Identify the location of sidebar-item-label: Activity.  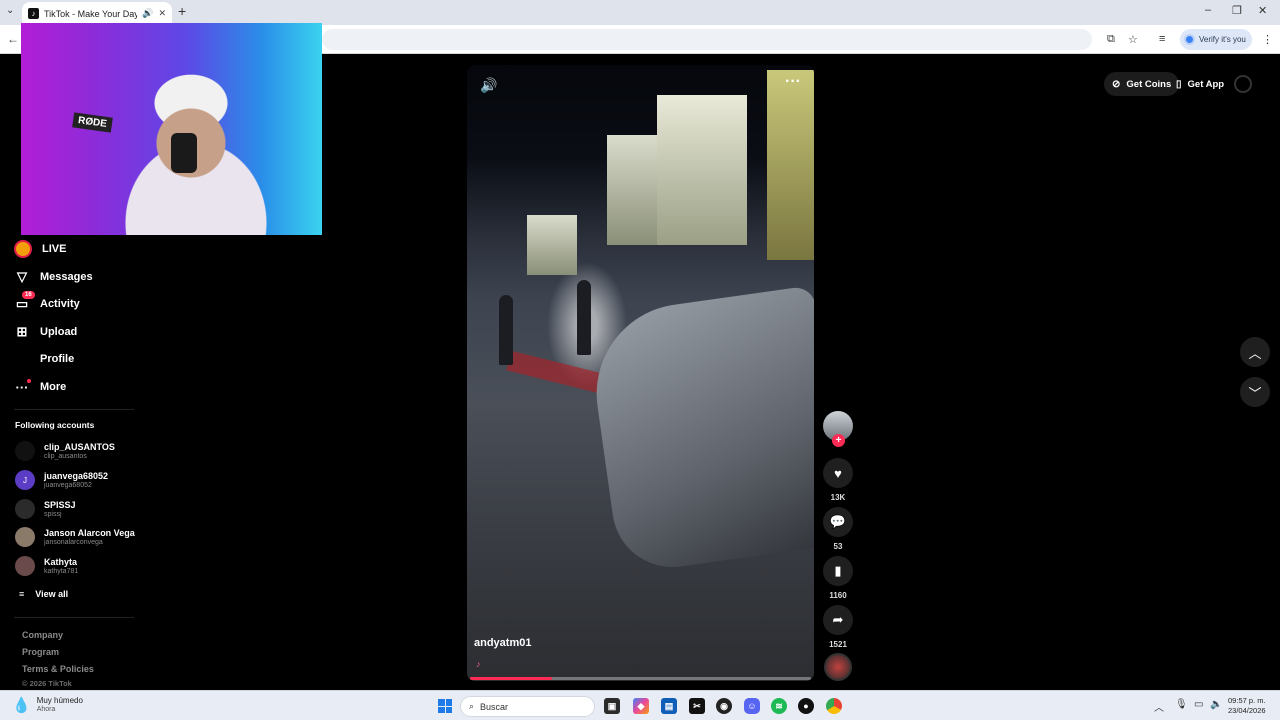
(60, 304).